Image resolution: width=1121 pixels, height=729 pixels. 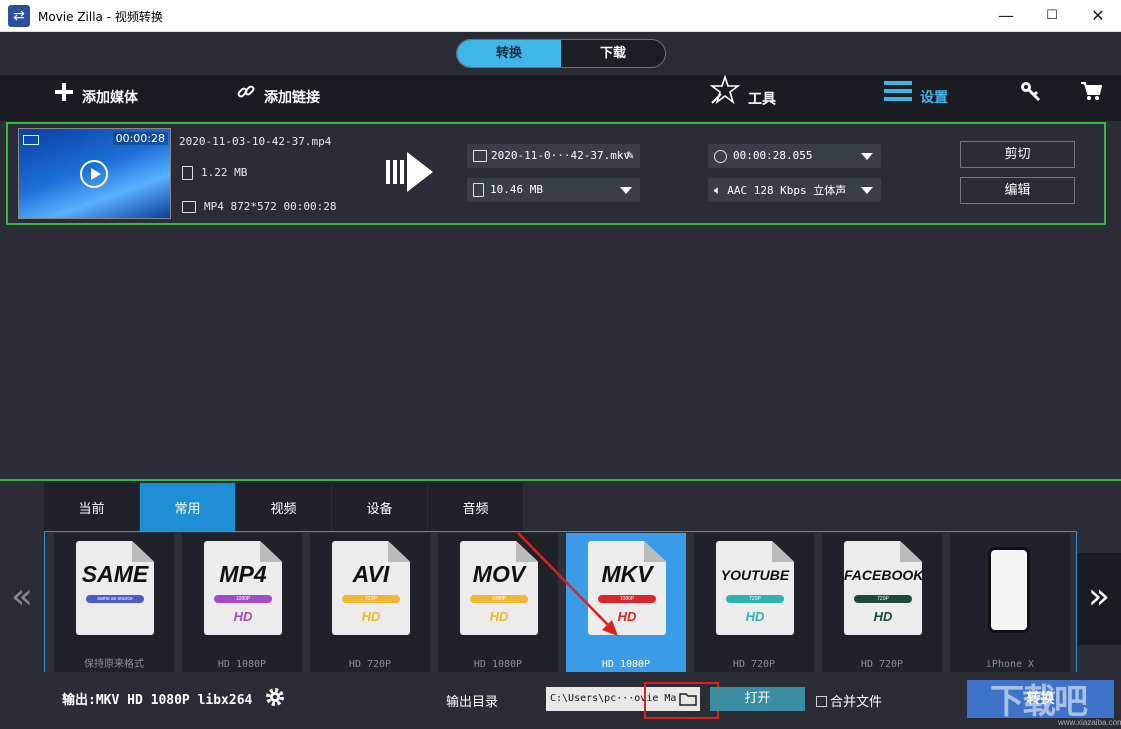 I want to click on format-card-same: SAME same as source 保持原来格式, so click(x=114, y=602).